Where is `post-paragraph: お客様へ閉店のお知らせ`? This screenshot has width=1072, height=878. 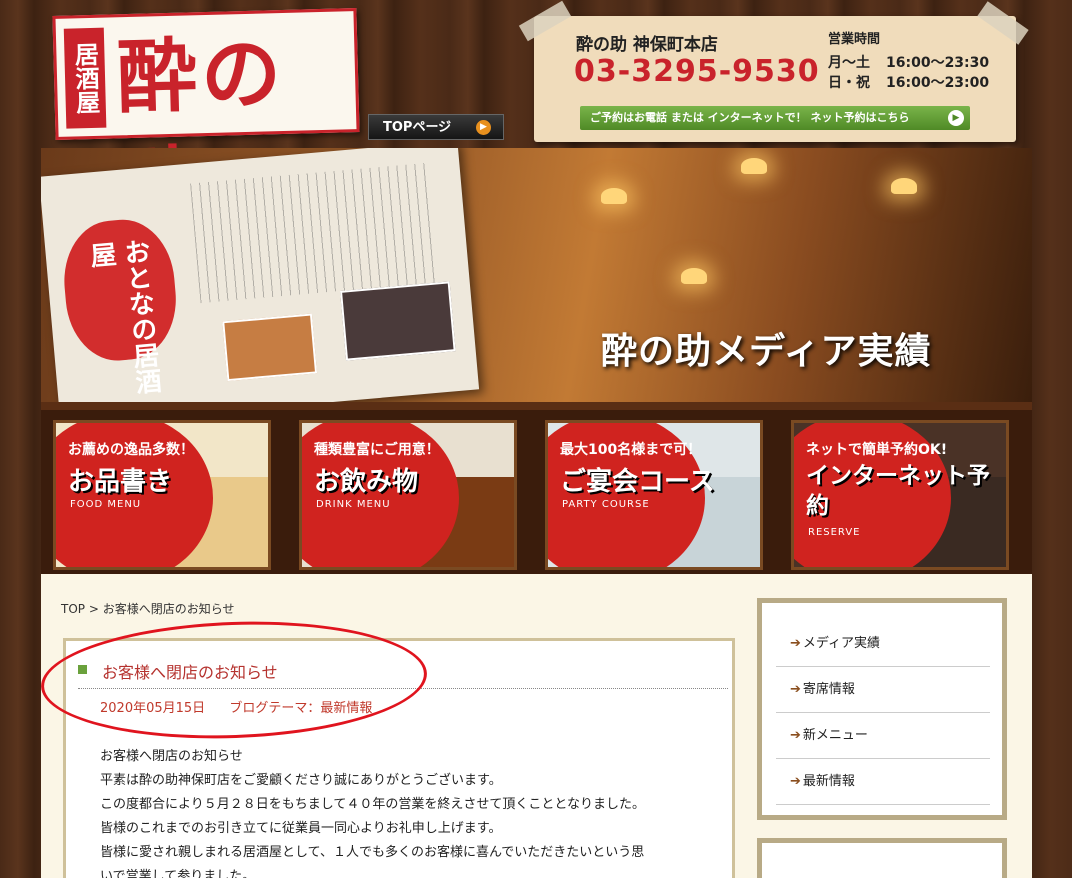 post-paragraph: お客様へ閉店のお知らせ is located at coordinates (171, 756).